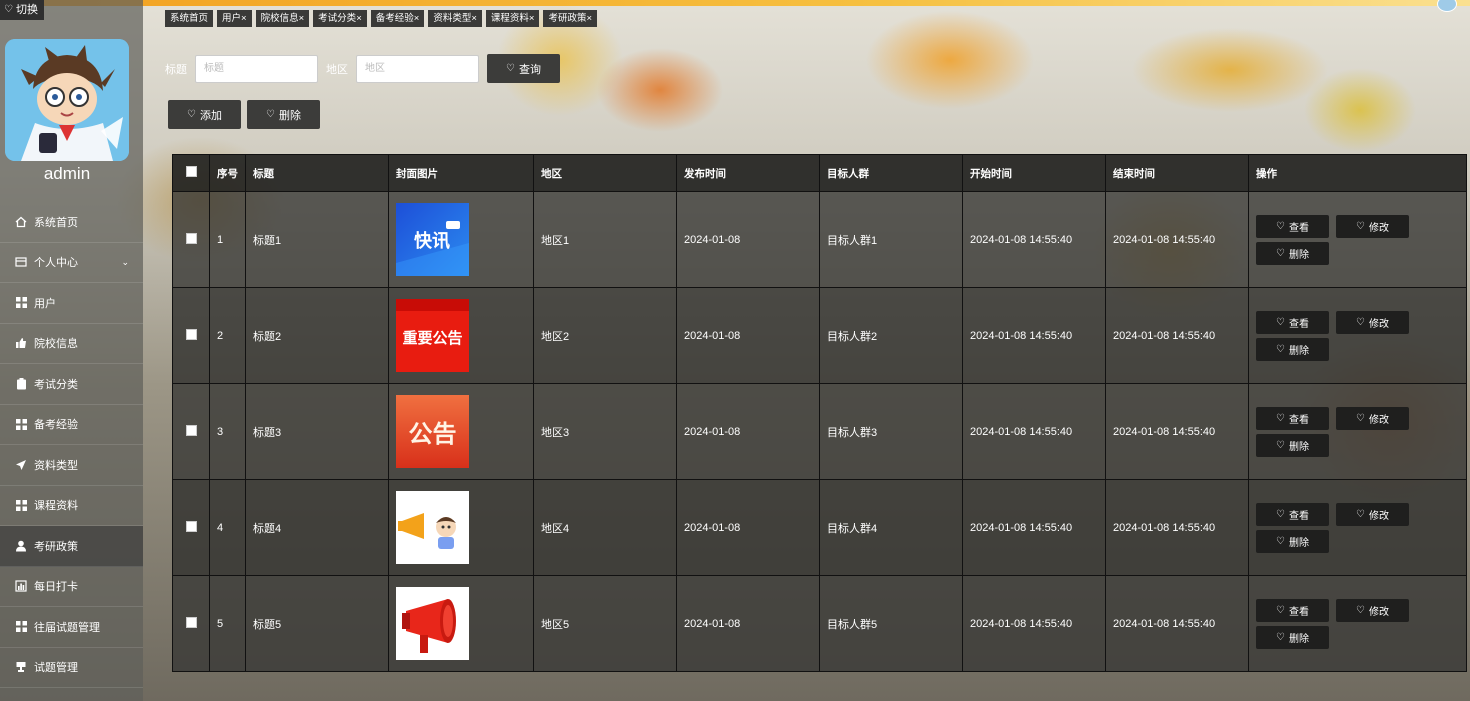 This screenshot has width=1470, height=701. What do you see at coordinates (397, 18) in the screenshot?
I see `tab-exam-experience: 备考经验×` at bounding box center [397, 18].